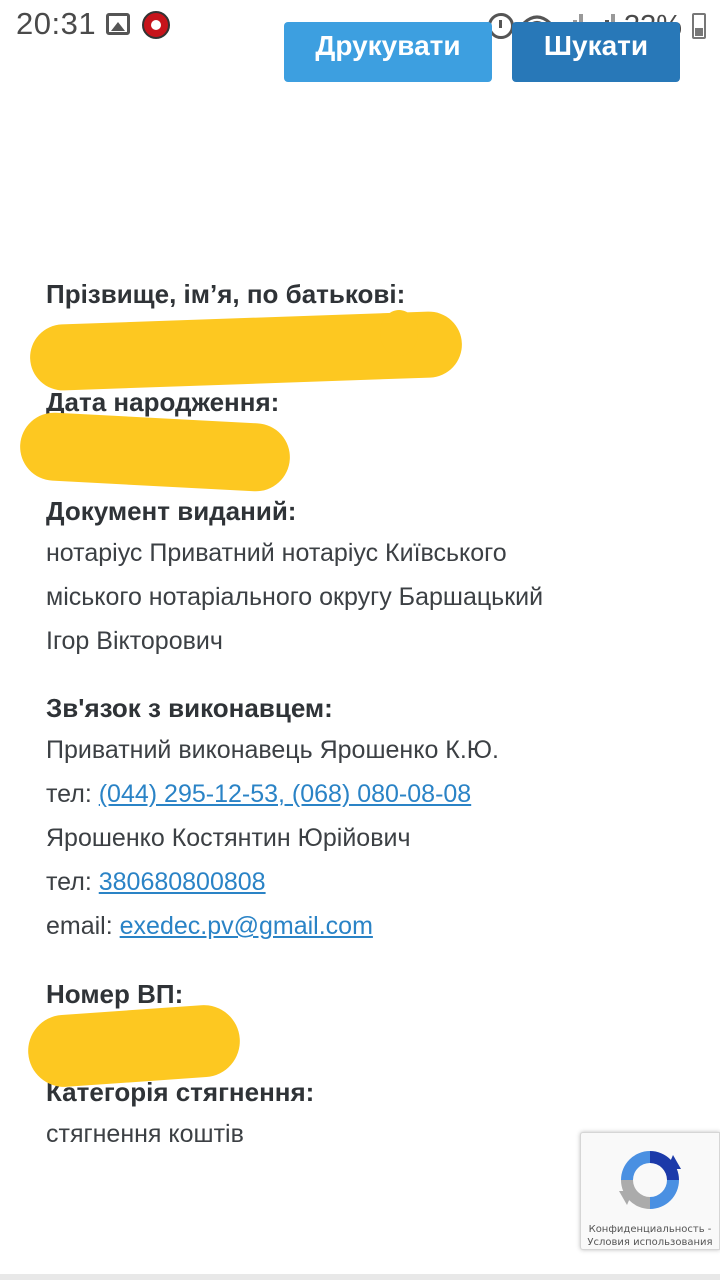  Describe the element at coordinates (276, 553) in the screenshot. I see `document-line: нотаріус Приватний нотаріус Київського` at that location.